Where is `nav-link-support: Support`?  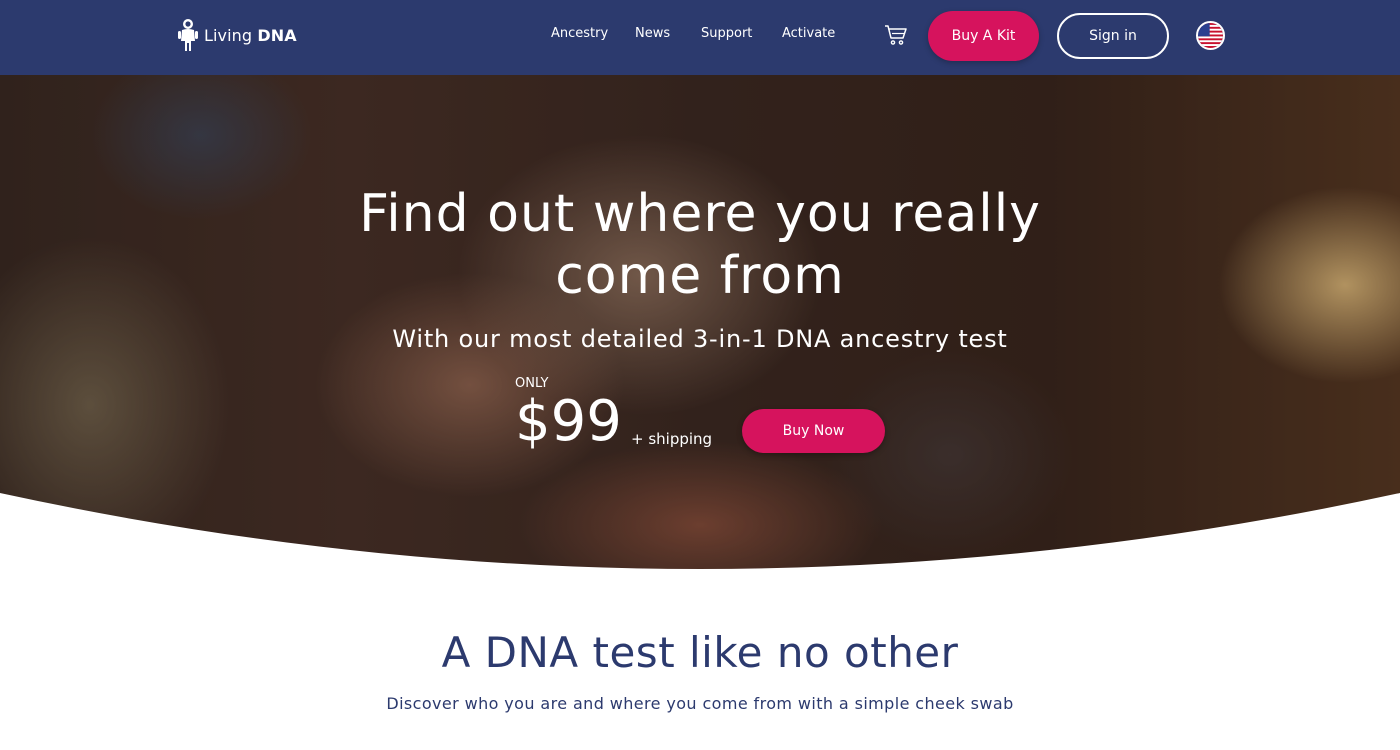 nav-link-support: Support is located at coordinates (726, 33).